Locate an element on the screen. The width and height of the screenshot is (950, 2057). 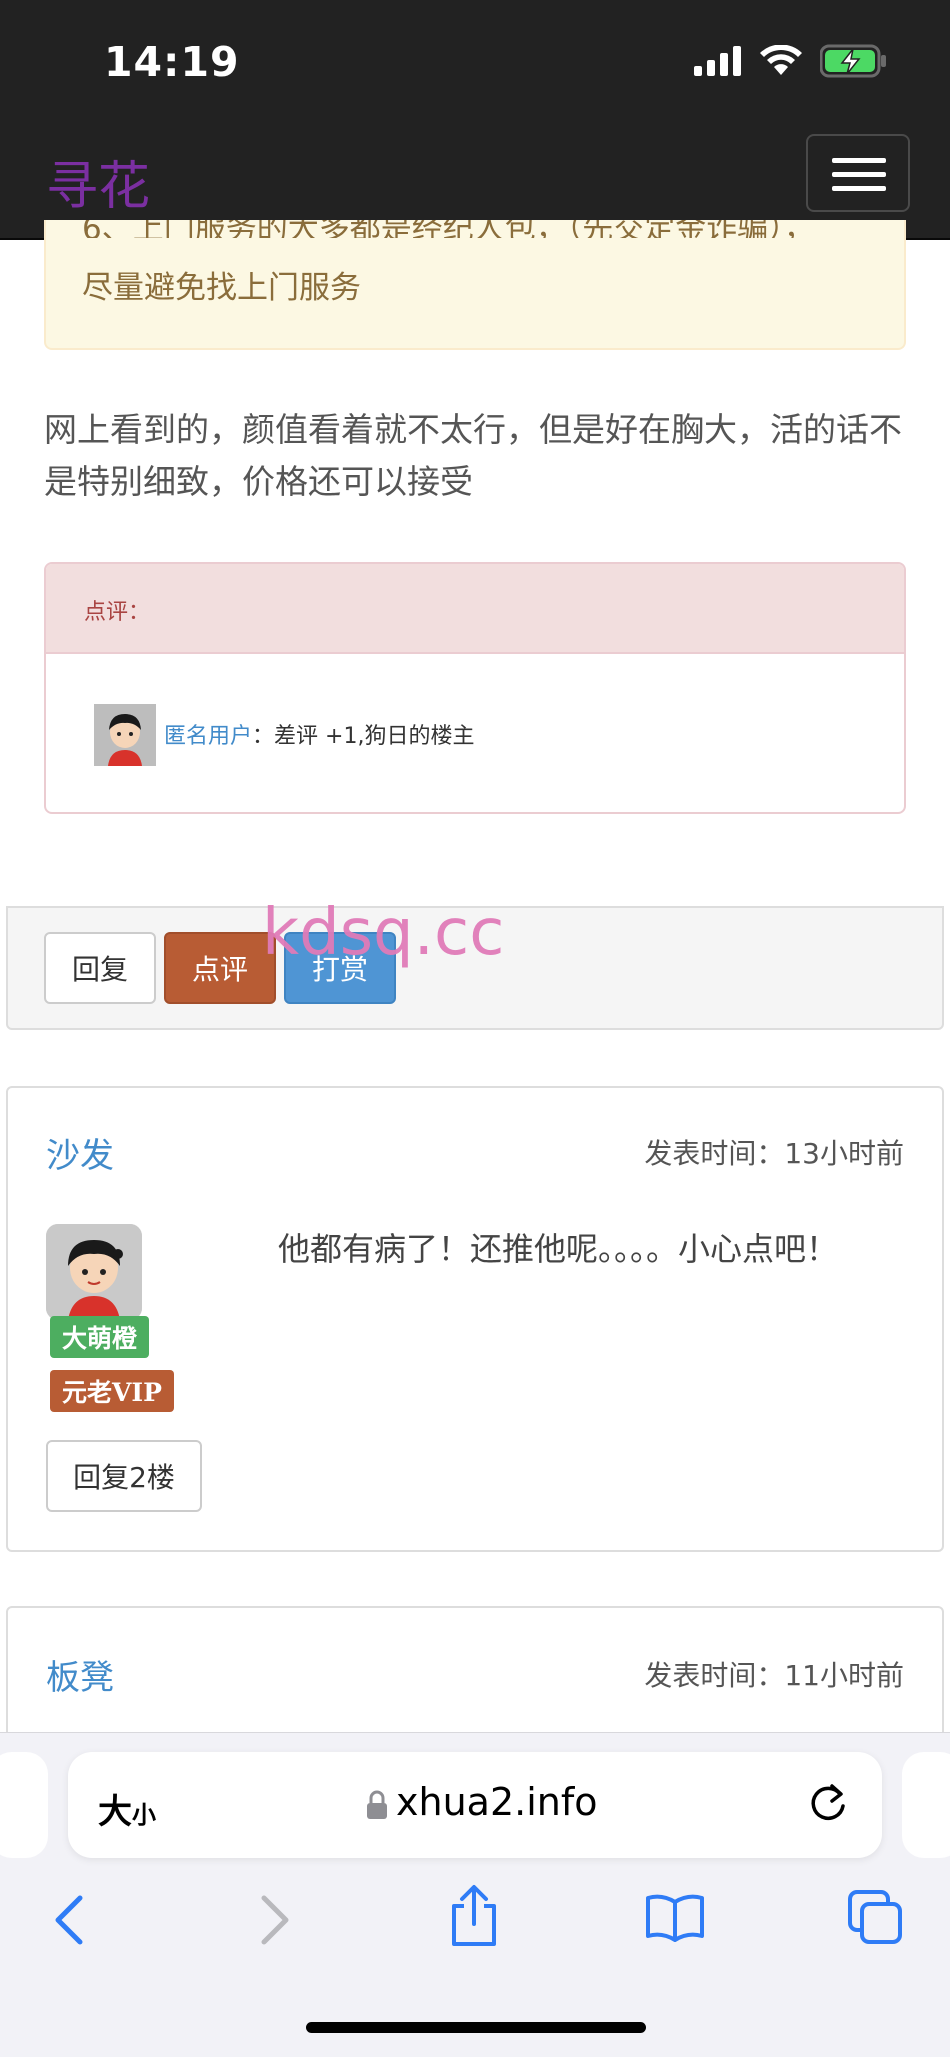
menu-toggle-button is located at coordinates (858, 173).